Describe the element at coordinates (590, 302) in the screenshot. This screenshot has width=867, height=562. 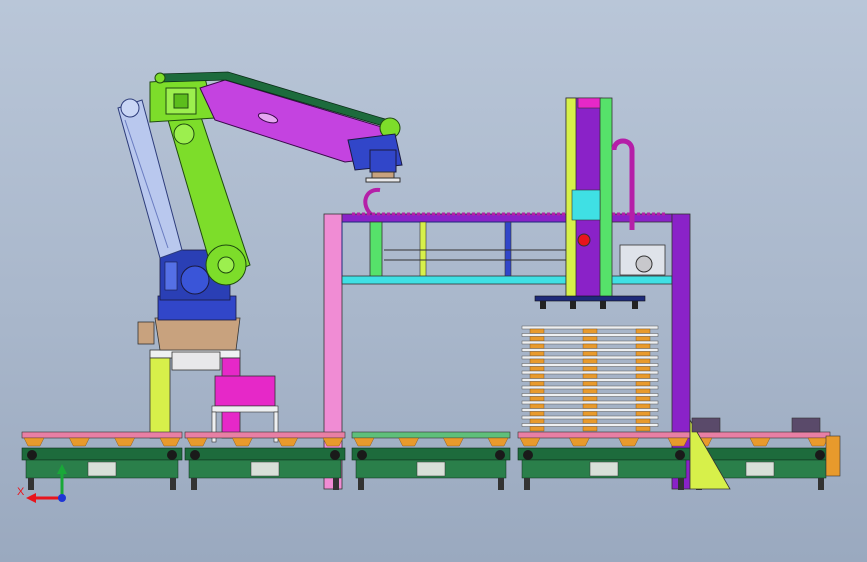
I see `pallet-gripper` at that location.